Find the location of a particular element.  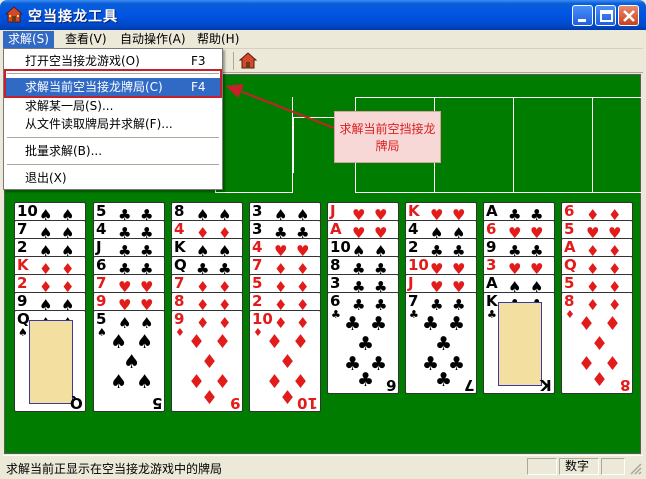

playing-card: 10 ♥ ♥ is located at coordinates (441, 266).